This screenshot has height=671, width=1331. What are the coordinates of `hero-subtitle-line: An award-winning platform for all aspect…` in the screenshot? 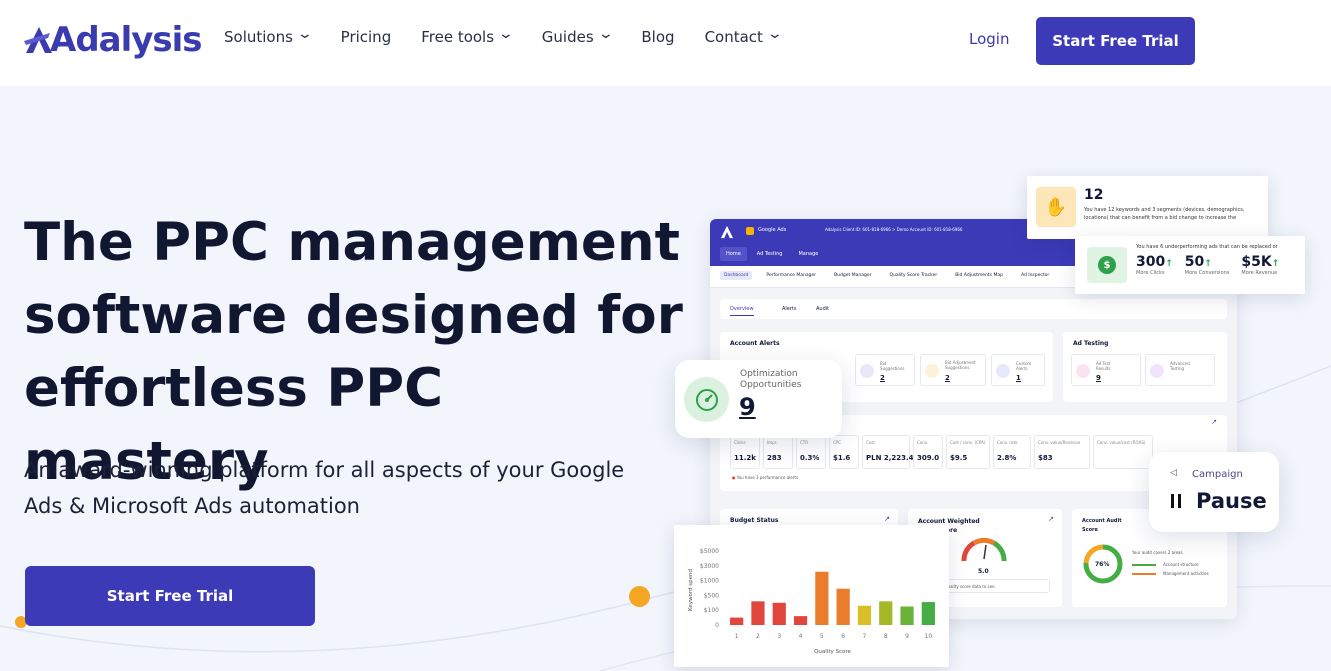 It's located at (324, 470).